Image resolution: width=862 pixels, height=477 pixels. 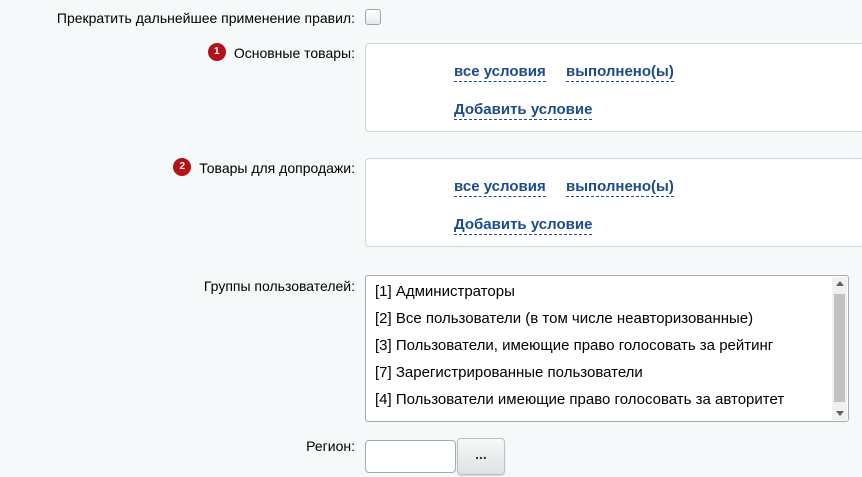 I want to click on user-groups-scrollbar, so click(x=839, y=348).